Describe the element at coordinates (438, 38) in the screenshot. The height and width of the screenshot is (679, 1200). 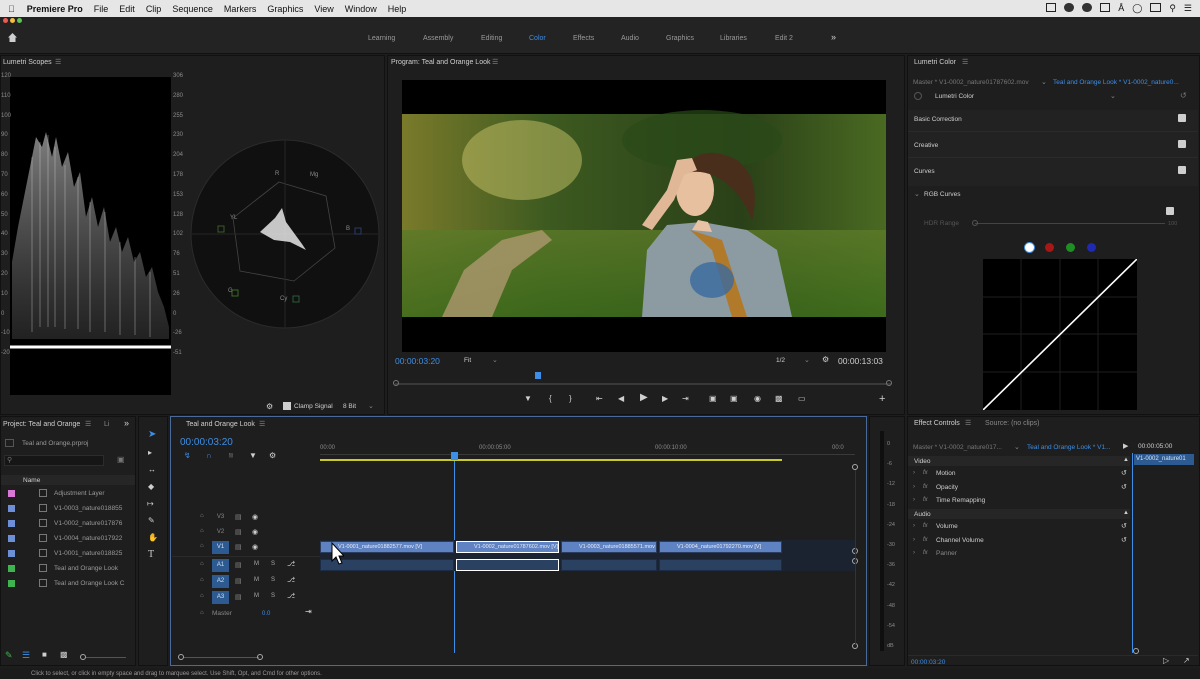
I see `workspace-assembly: Assembly` at that location.